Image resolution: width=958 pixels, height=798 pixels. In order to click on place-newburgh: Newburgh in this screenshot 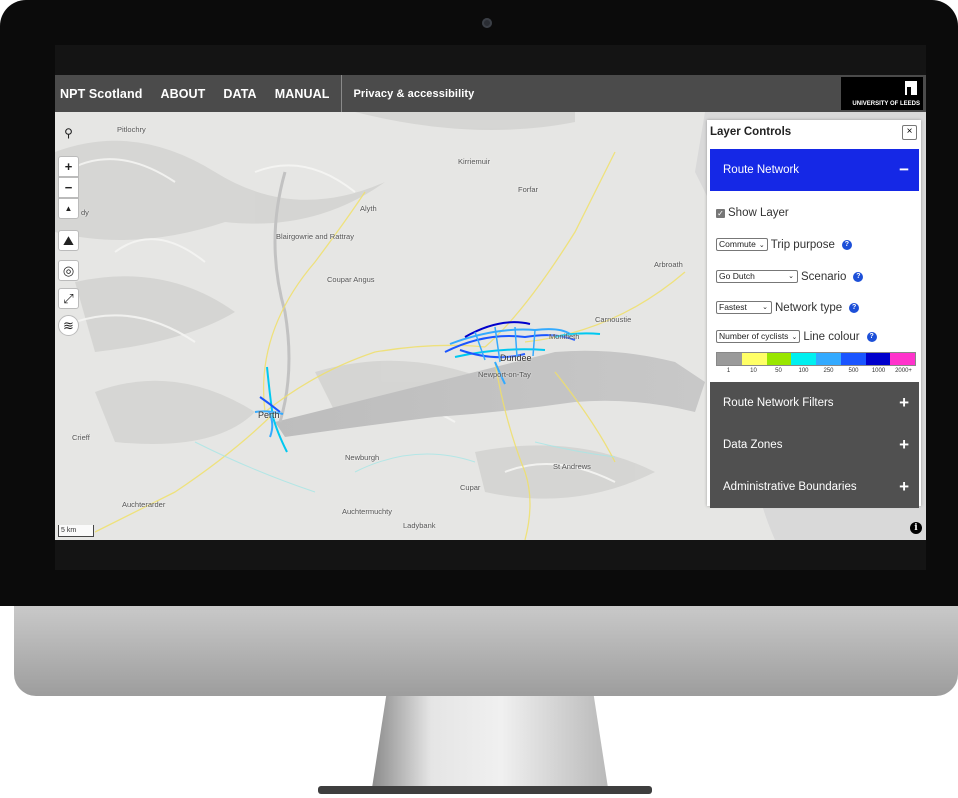, I will do `click(362, 457)`.